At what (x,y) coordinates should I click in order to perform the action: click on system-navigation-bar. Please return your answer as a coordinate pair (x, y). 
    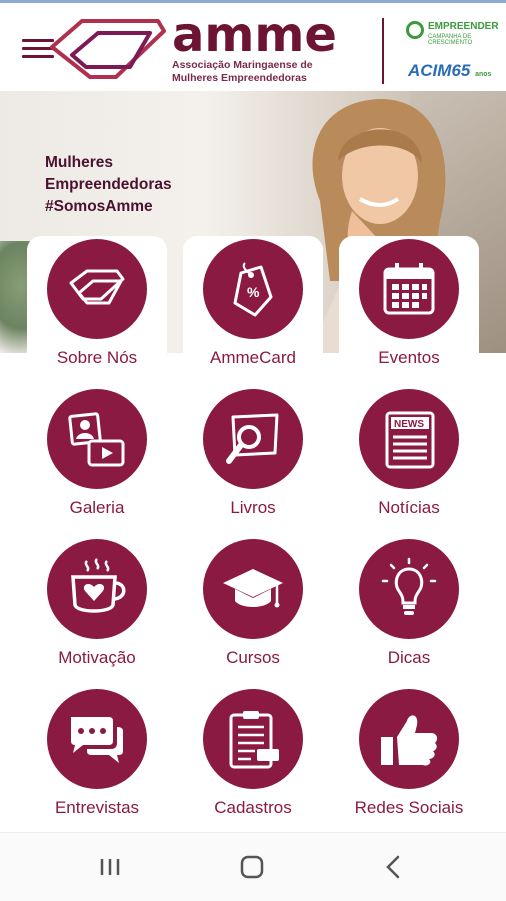
    Looking at the image, I should click on (253, 866).